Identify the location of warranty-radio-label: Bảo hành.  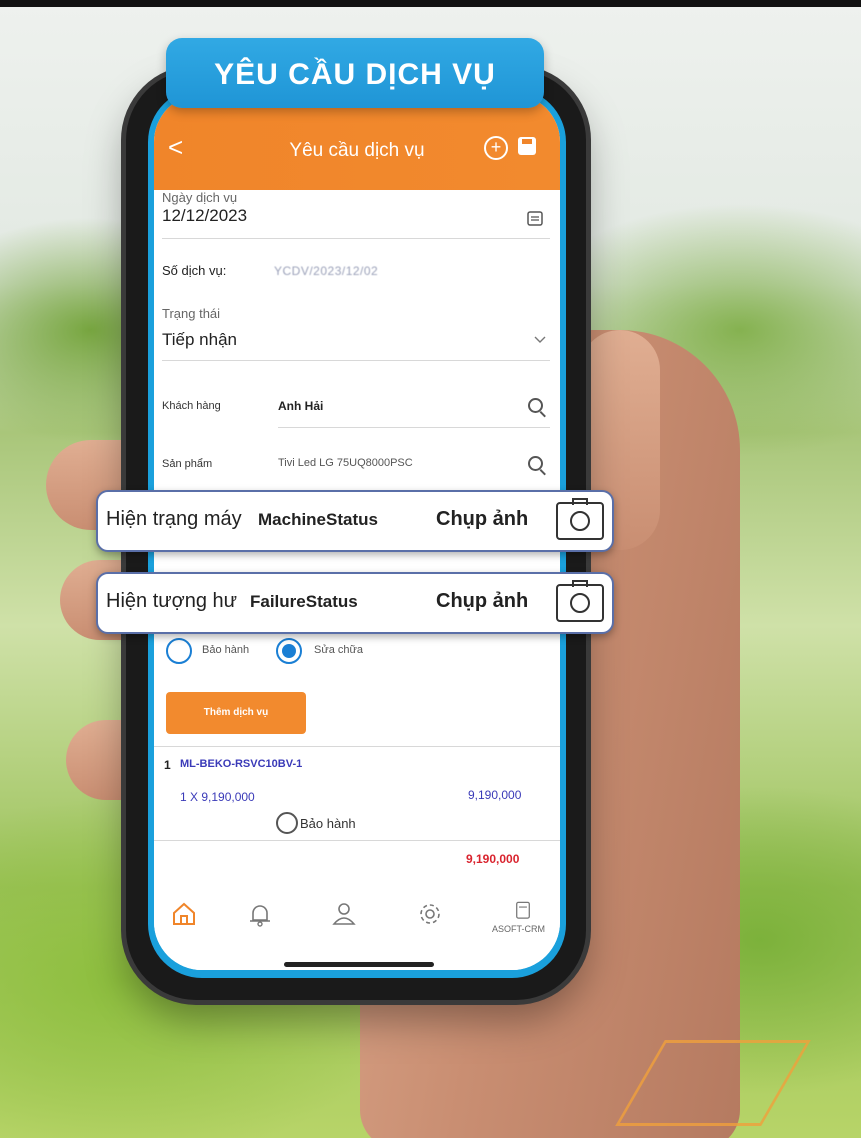
(226, 650).